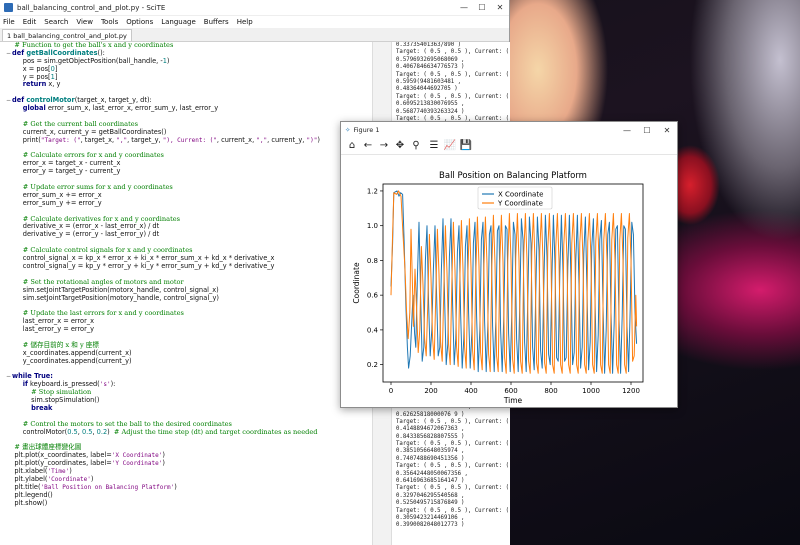 Image resolution: width=800 pixels, height=545 pixels. Describe the element at coordinates (513, 400) in the screenshot. I see `x-axis-label: Time` at that location.